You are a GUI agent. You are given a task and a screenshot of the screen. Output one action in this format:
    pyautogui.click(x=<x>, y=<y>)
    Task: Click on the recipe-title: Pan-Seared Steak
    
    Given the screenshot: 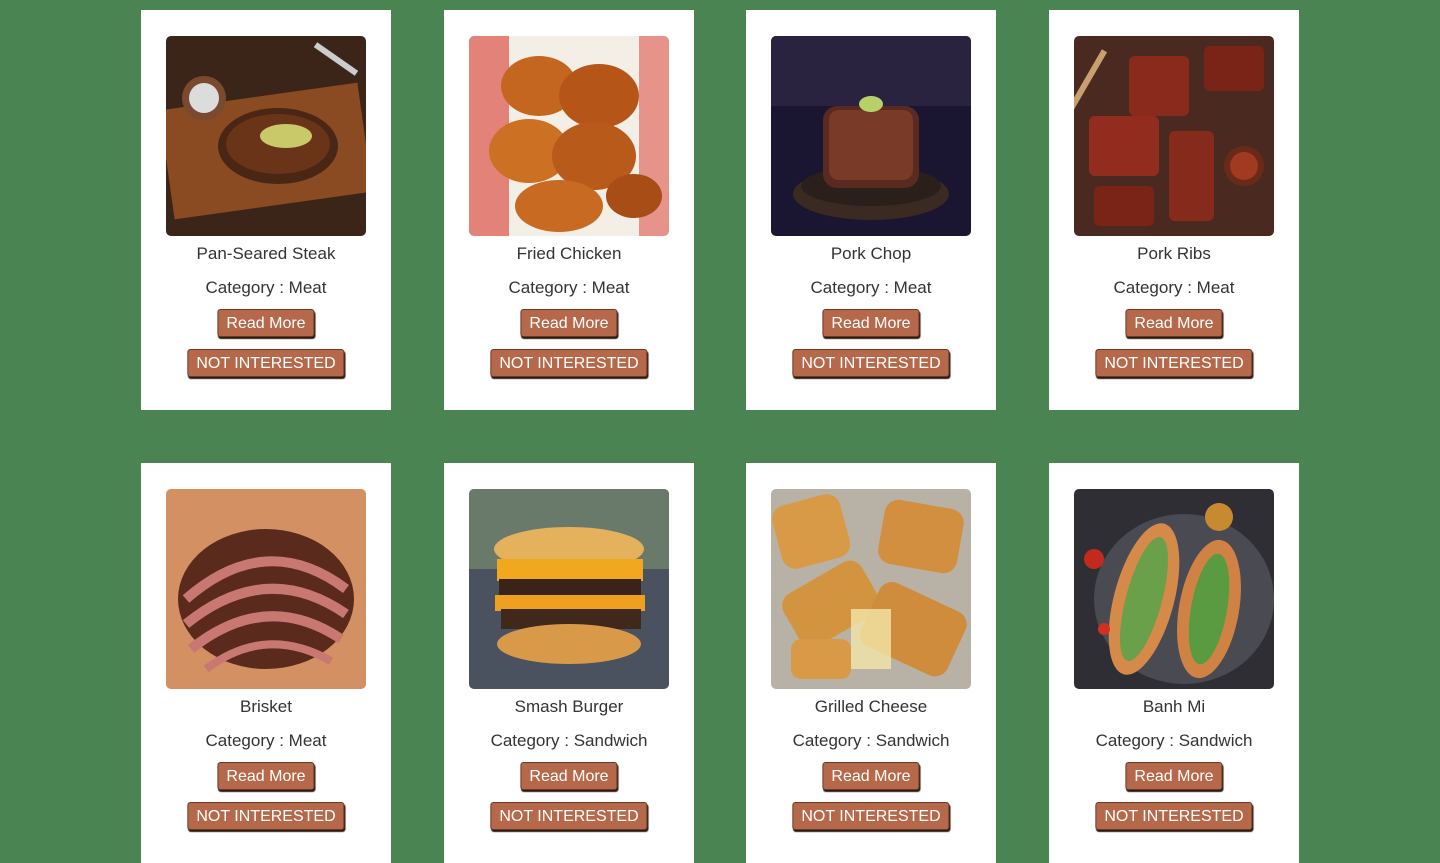 What is the action you would take?
    pyautogui.click(x=266, y=253)
    